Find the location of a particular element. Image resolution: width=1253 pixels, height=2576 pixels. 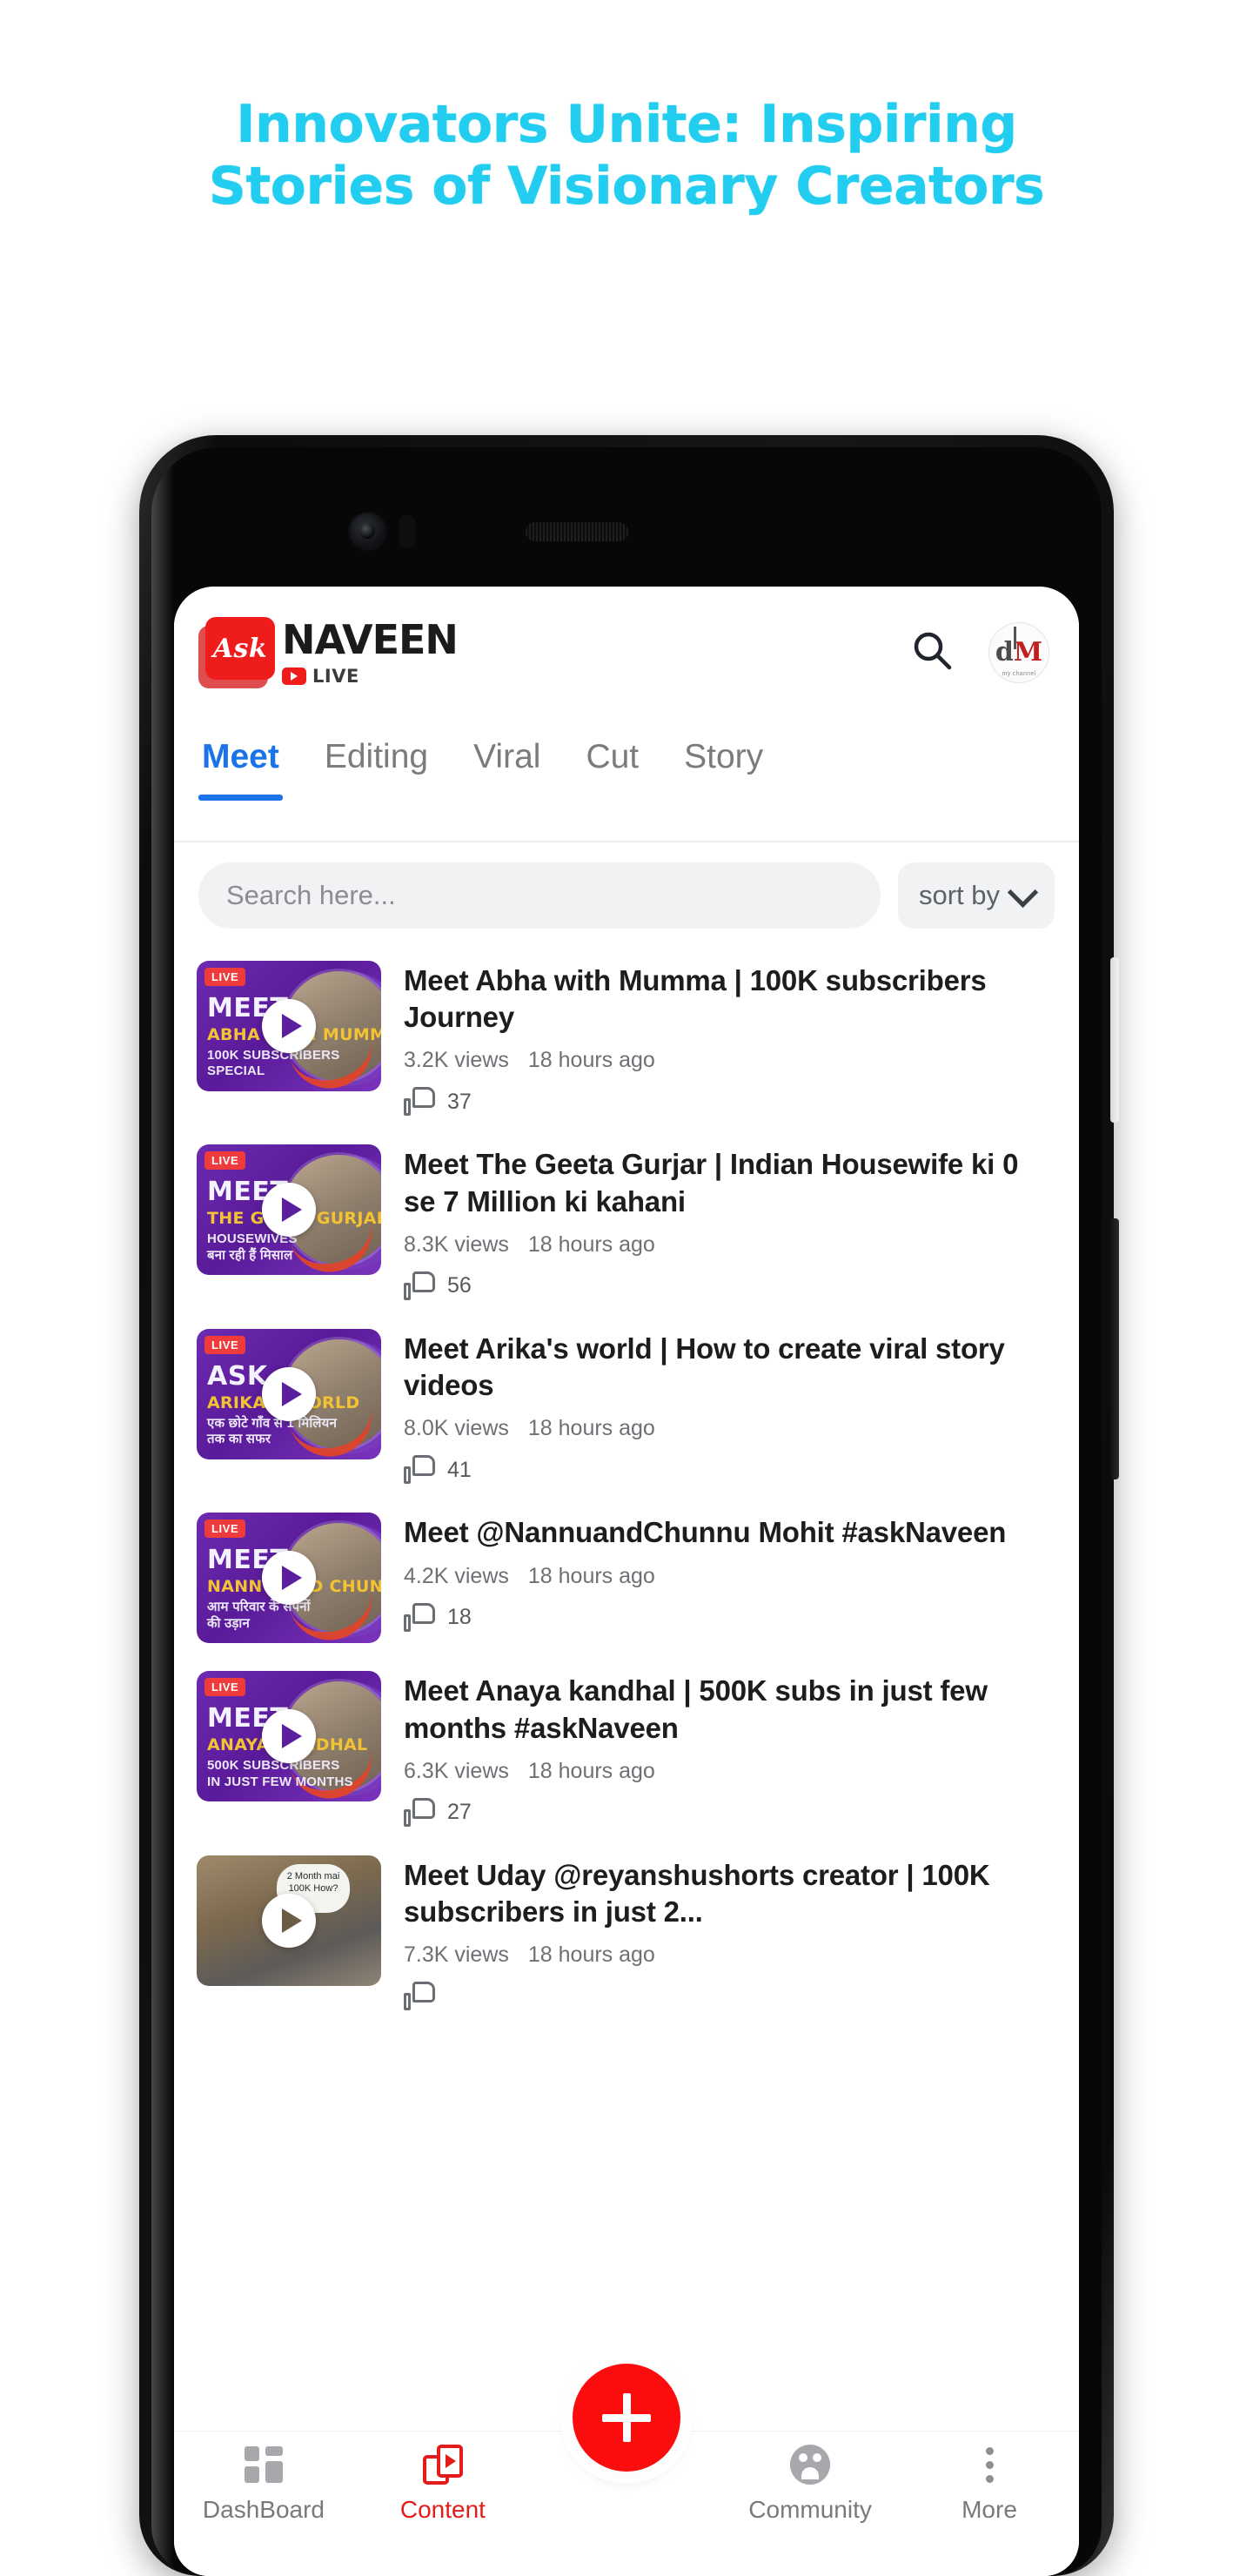

ask-card-icon: Ask is located at coordinates (236, 652).